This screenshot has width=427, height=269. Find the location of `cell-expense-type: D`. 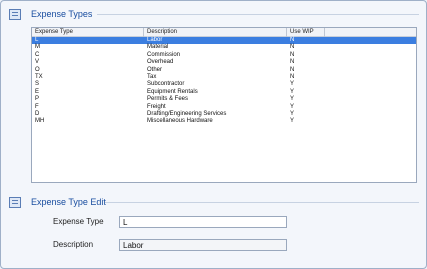

cell-expense-type: D is located at coordinates (37, 113).